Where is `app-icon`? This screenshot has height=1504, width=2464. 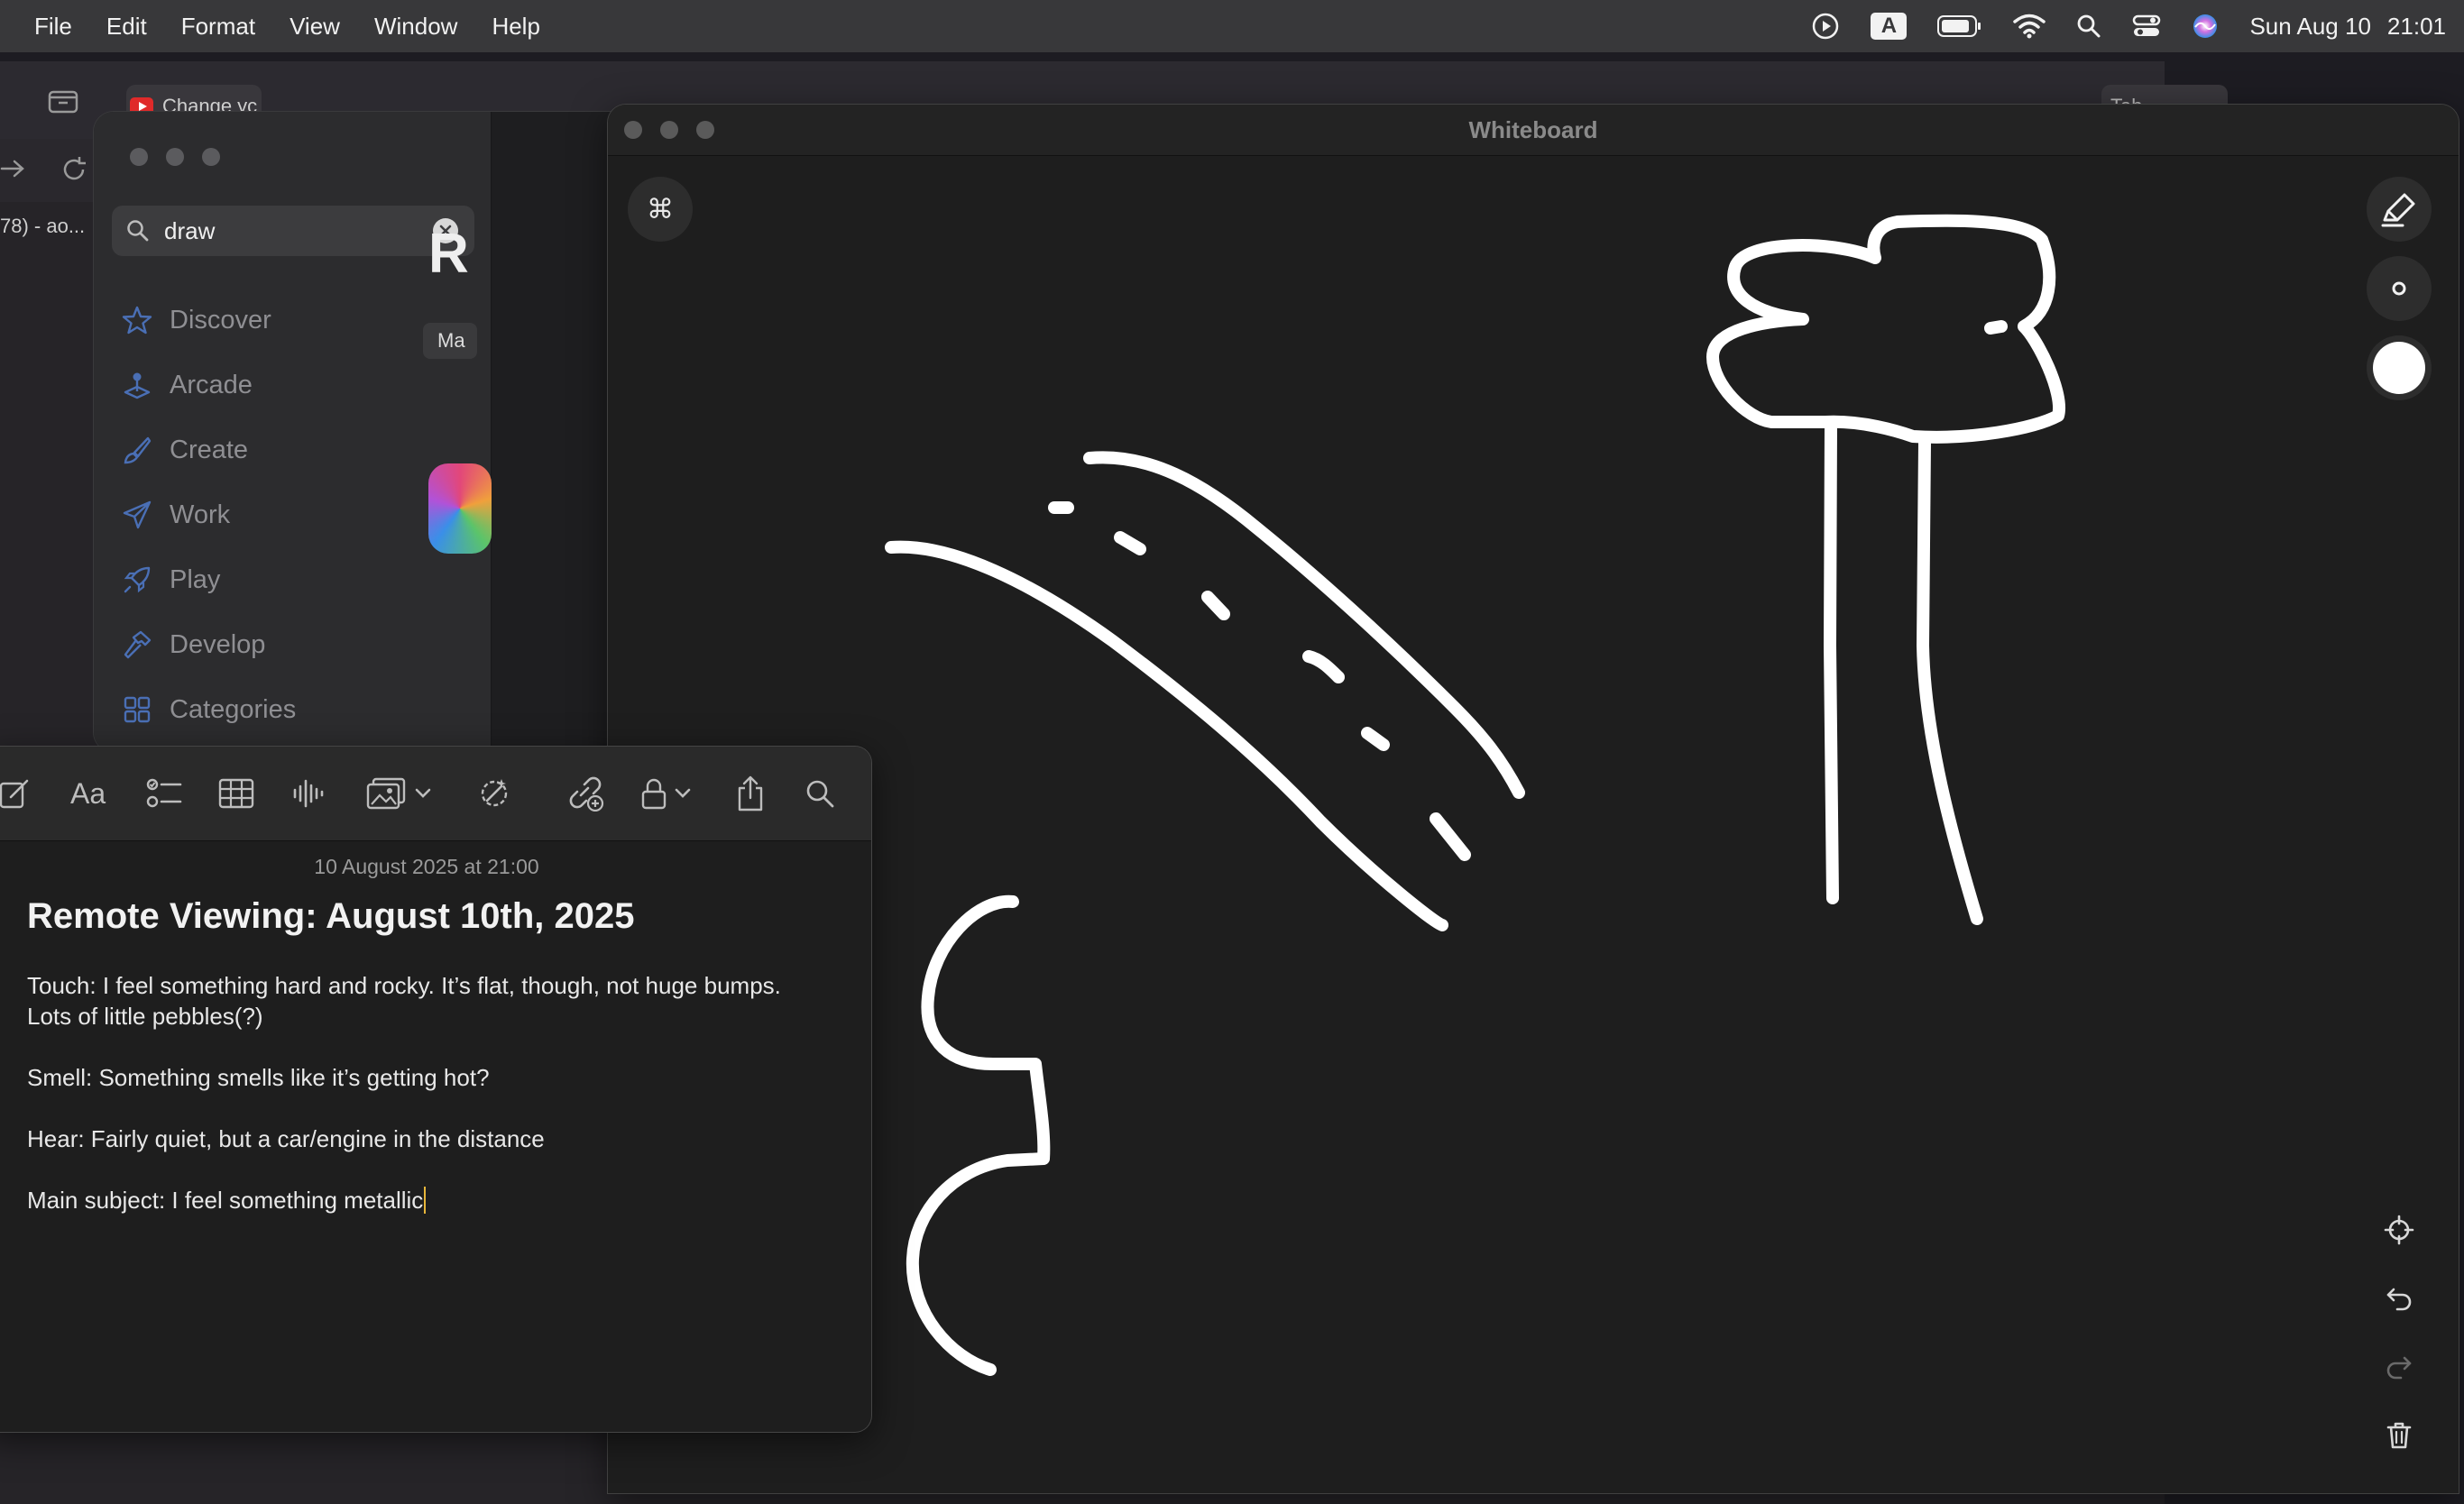
app-icon is located at coordinates (460, 508).